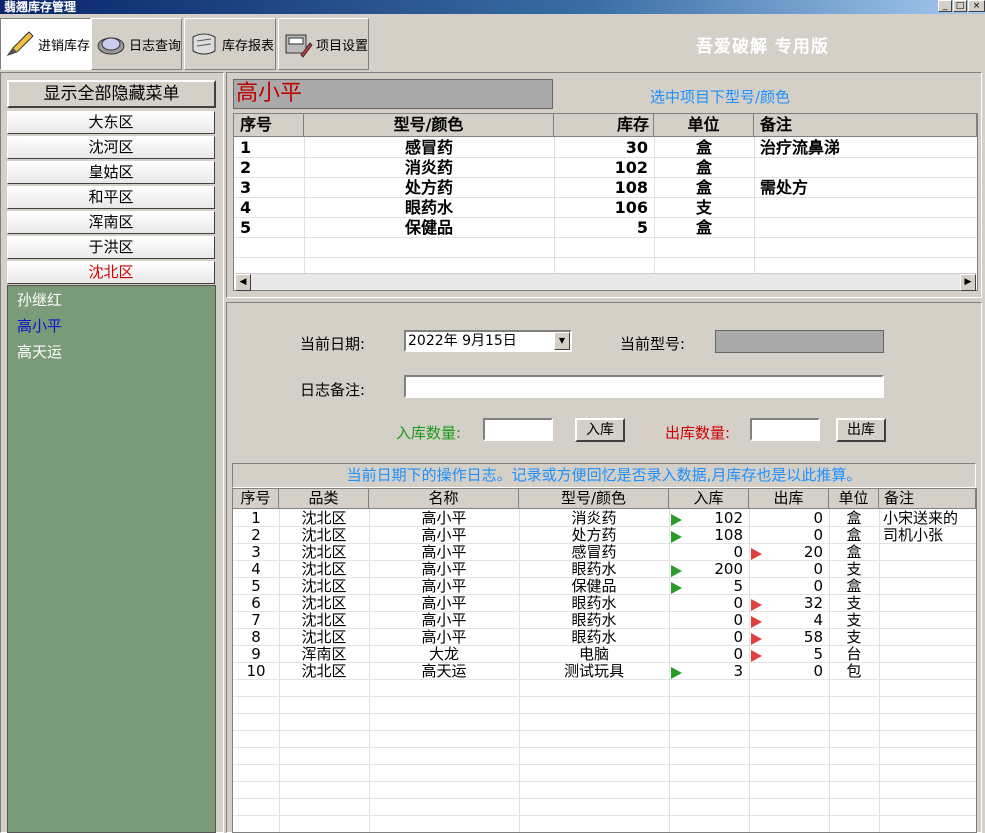 This screenshot has width=985, height=833. Describe the element at coordinates (644, 386) in the screenshot. I see `note-input` at that location.